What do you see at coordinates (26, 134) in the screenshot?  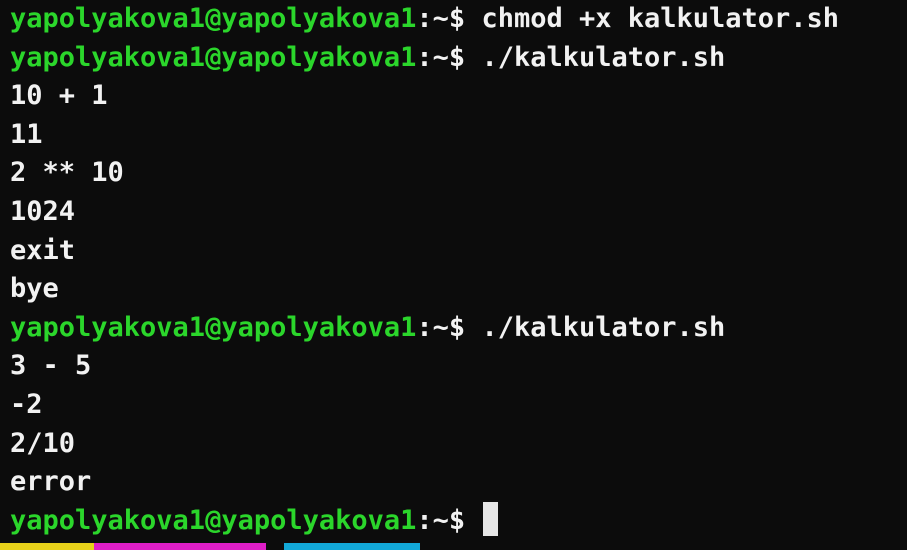 I see `terminal-line-output: 11` at bounding box center [26, 134].